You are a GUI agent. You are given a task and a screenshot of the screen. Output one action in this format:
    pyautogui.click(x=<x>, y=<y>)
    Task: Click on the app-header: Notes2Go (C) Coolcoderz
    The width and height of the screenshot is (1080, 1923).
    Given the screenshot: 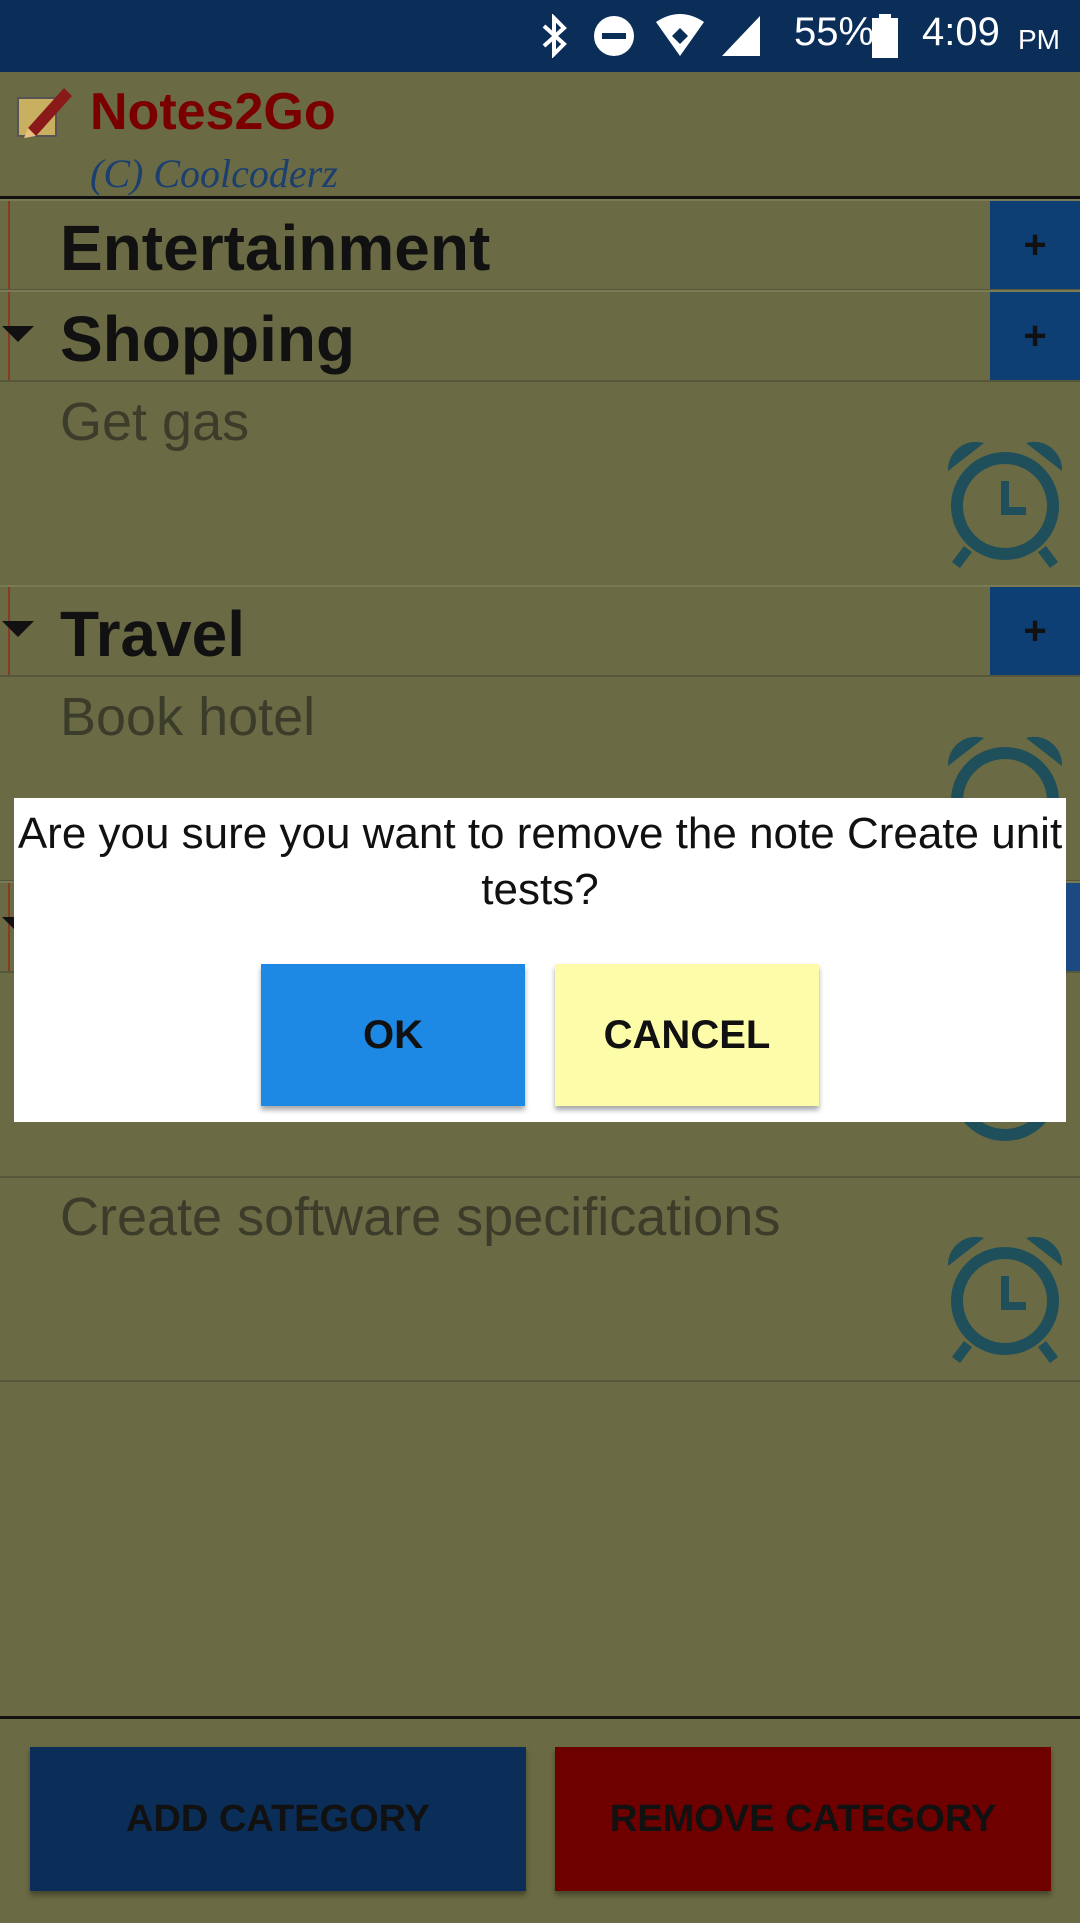 What is the action you would take?
    pyautogui.click(x=540, y=135)
    